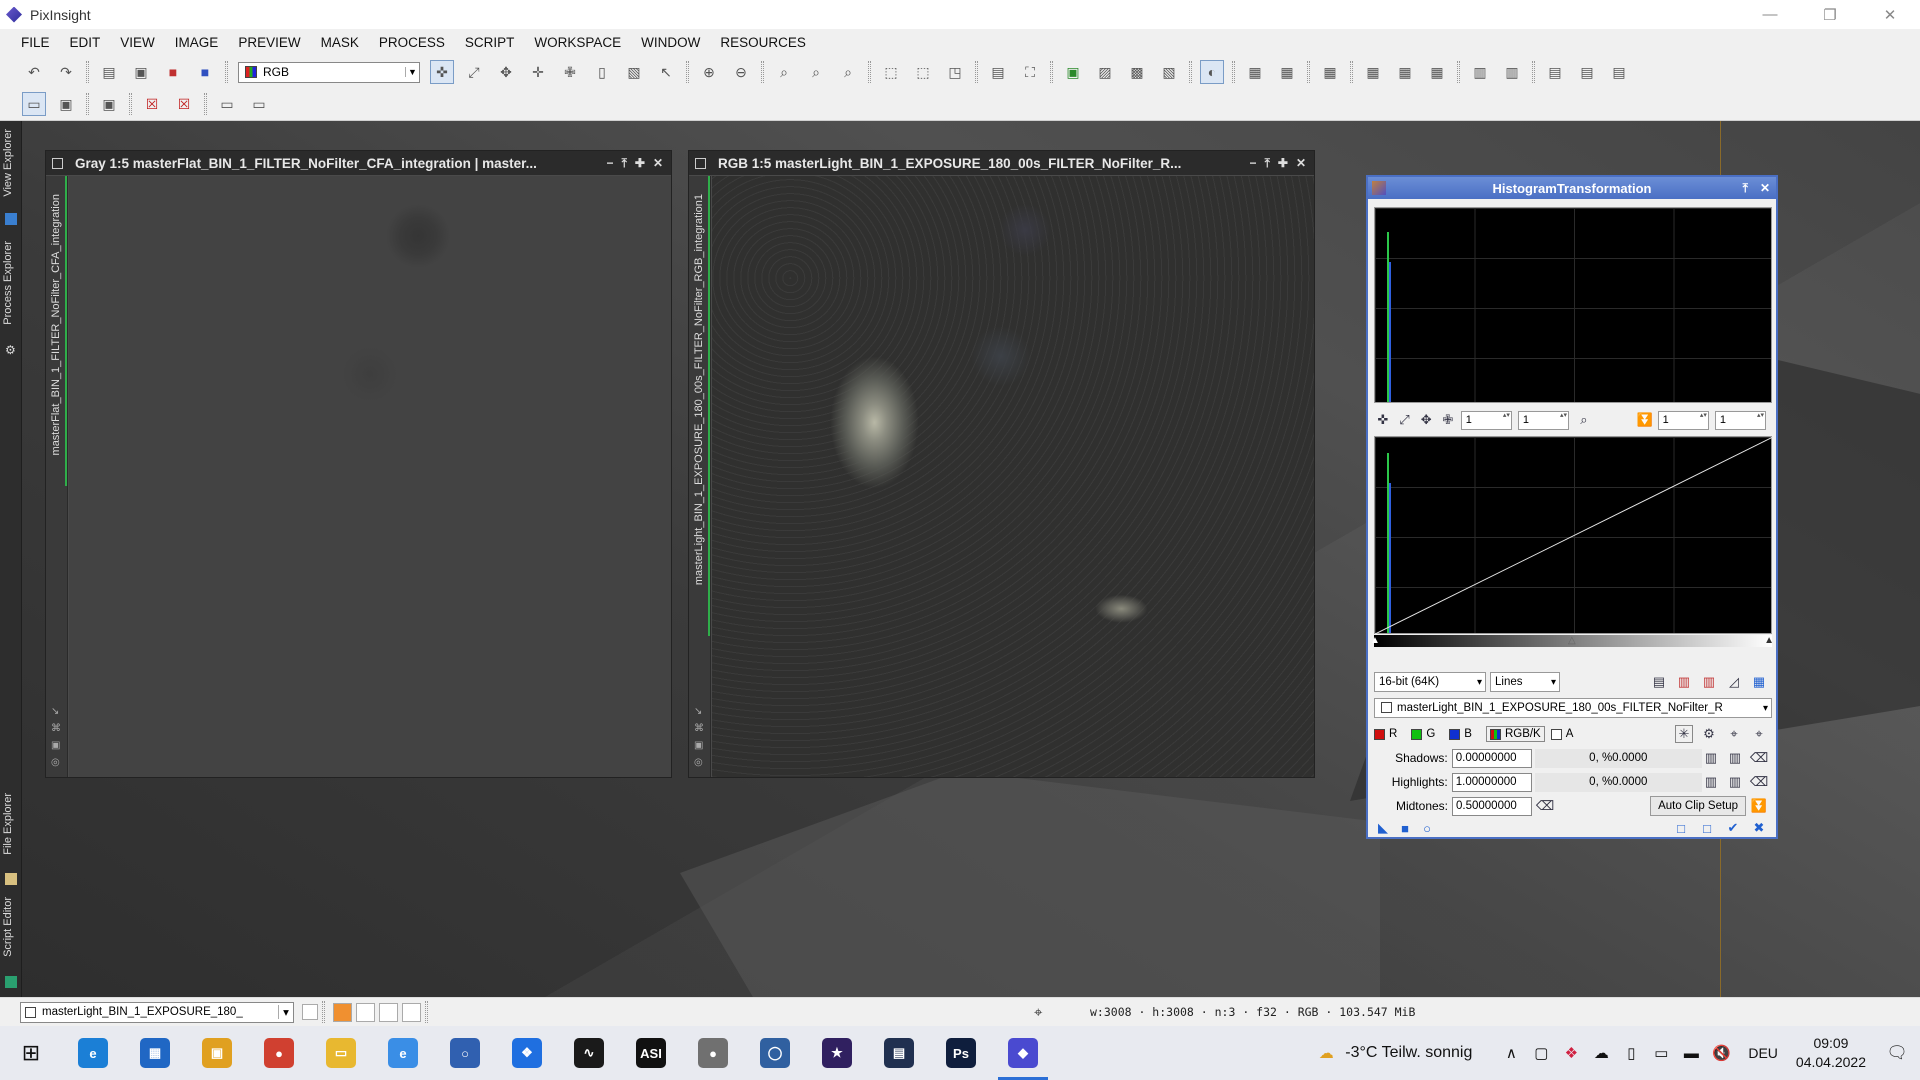  What do you see at coordinates (137, 42) in the screenshot?
I see `menu-view: VIEW` at bounding box center [137, 42].